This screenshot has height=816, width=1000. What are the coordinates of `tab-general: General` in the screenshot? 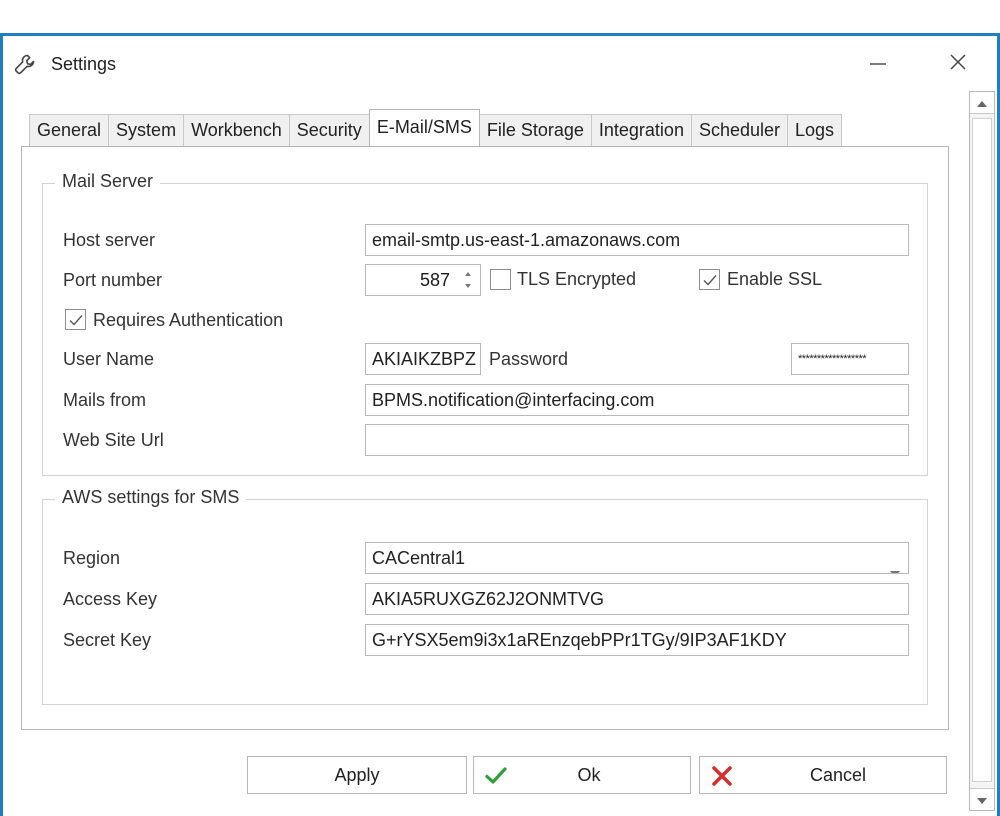 It's located at (69, 130).